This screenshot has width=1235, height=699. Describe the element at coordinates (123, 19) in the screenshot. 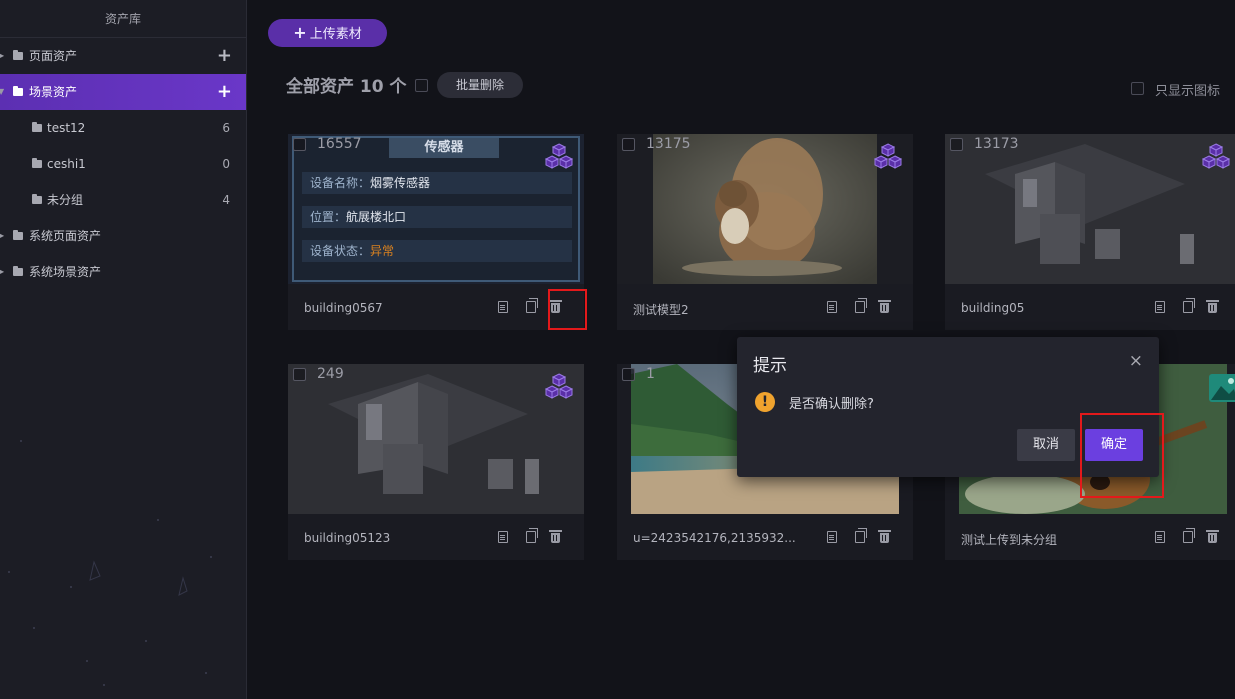

I see `sidebar-title: 资产库` at that location.